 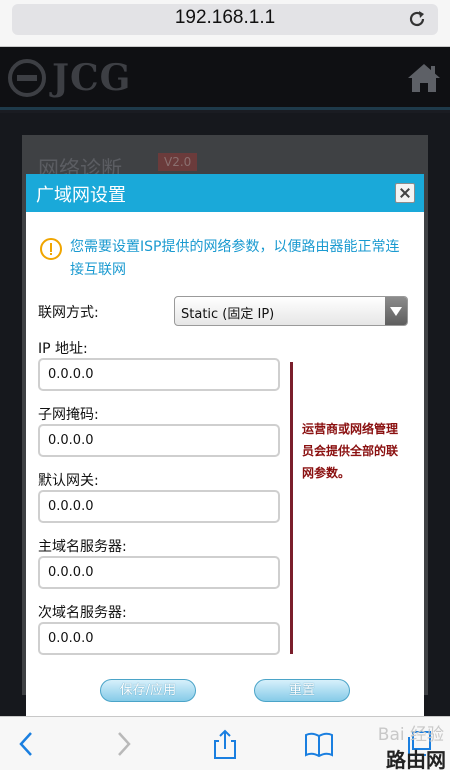 I want to click on primary-dns-input: 0.0.0.0, so click(x=159, y=572).